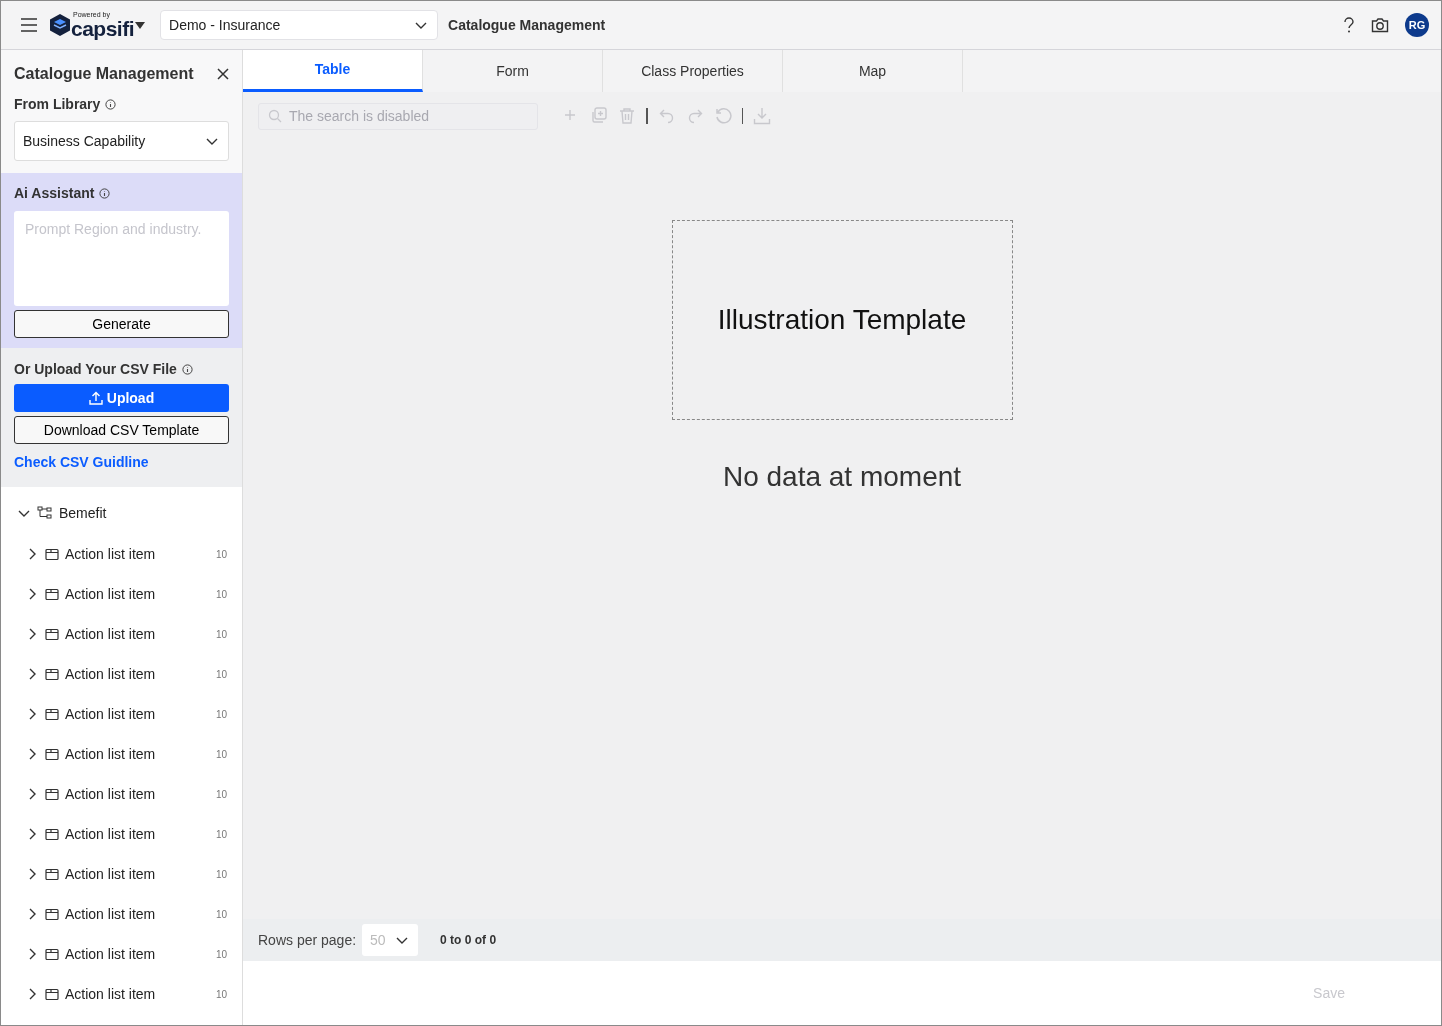  Describe the element at coordinates (57, 104) in the screenshot. I see `field-label: From Library` at that location.